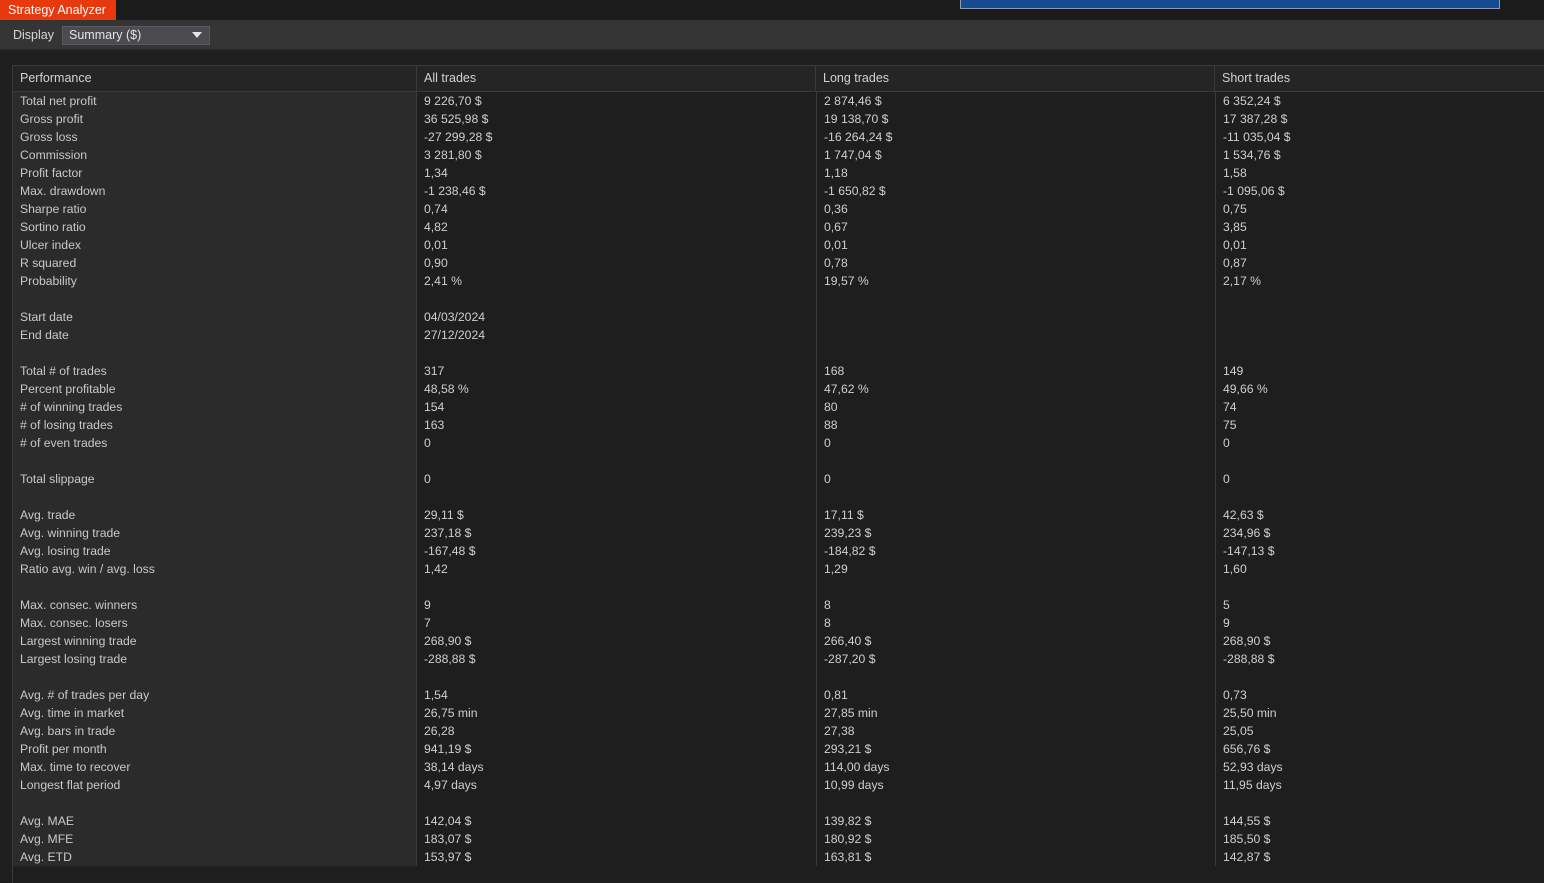 This screenshot has height=883, width=1544. I want to click on column-header-performance: Performance, so click(215, 78).